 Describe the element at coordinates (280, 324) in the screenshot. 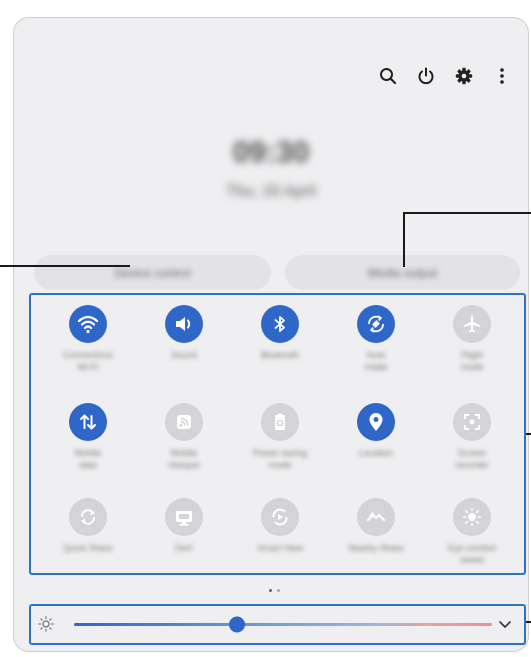

I see `bluetooth-icon` at that location.